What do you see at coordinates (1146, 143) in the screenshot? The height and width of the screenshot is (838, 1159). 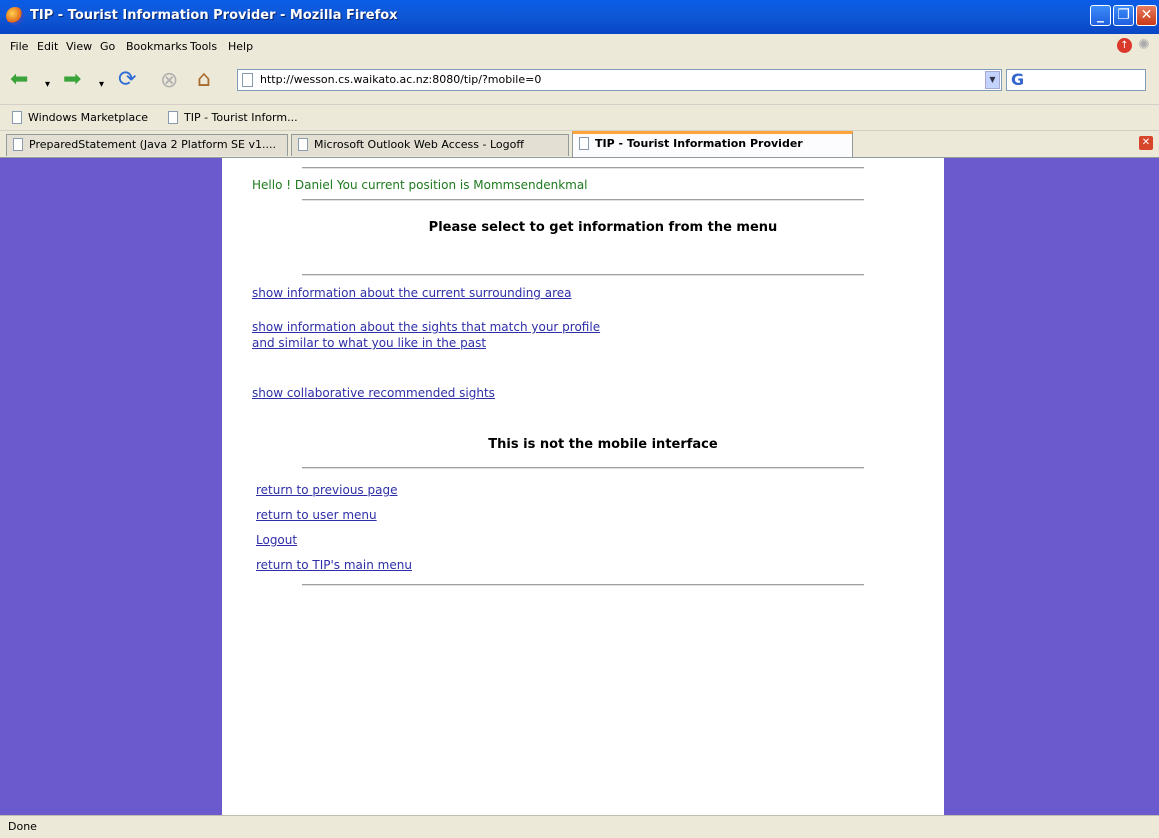 I see `close-tab-button: ✕` at bounding box center [1146, 143].